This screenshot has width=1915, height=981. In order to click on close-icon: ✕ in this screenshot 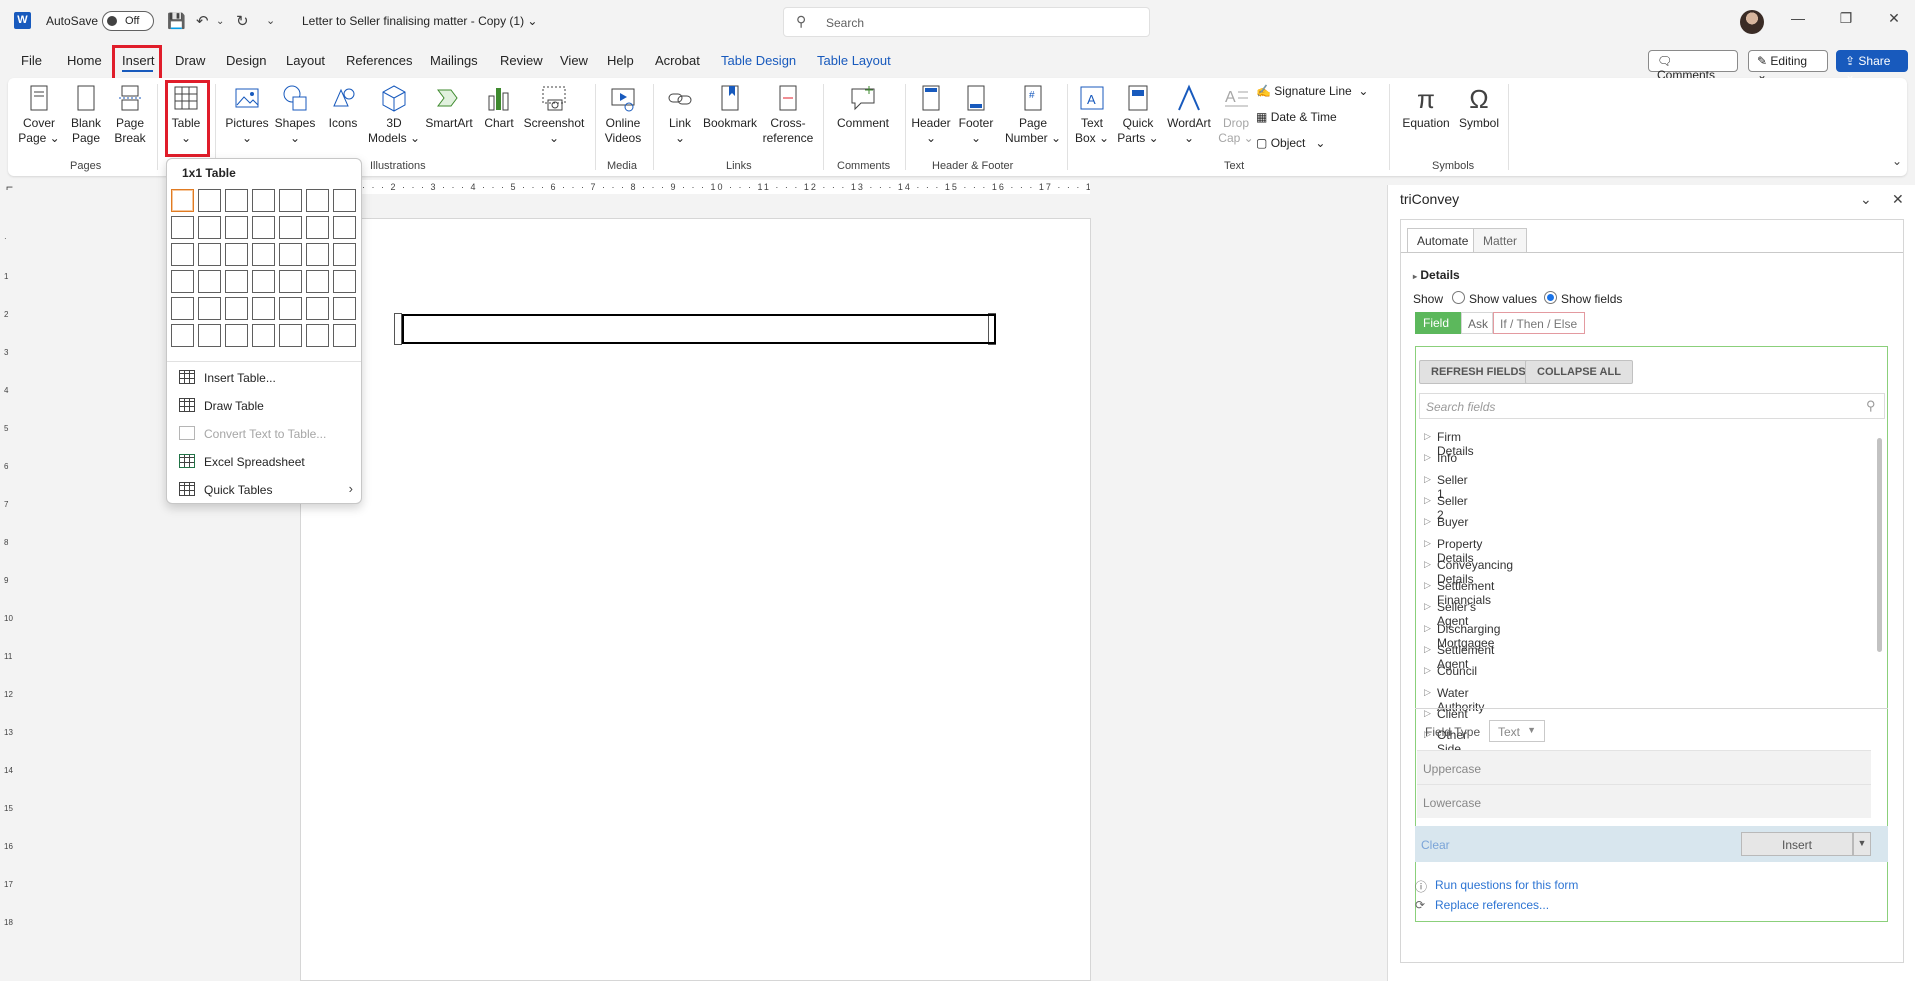, I will do `click(1894, 18)`.